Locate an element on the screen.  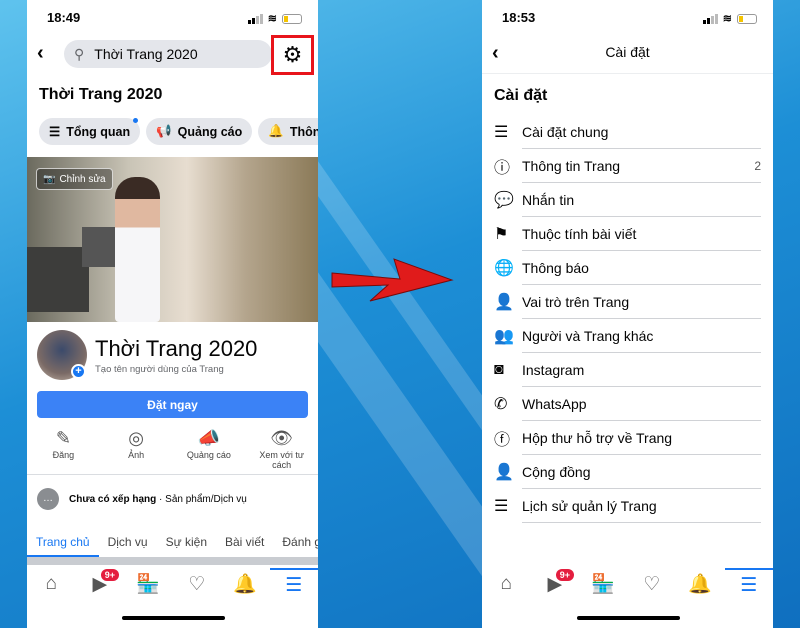
settings-item: 🌐 Thông báo is located at coordinates (627, 268).